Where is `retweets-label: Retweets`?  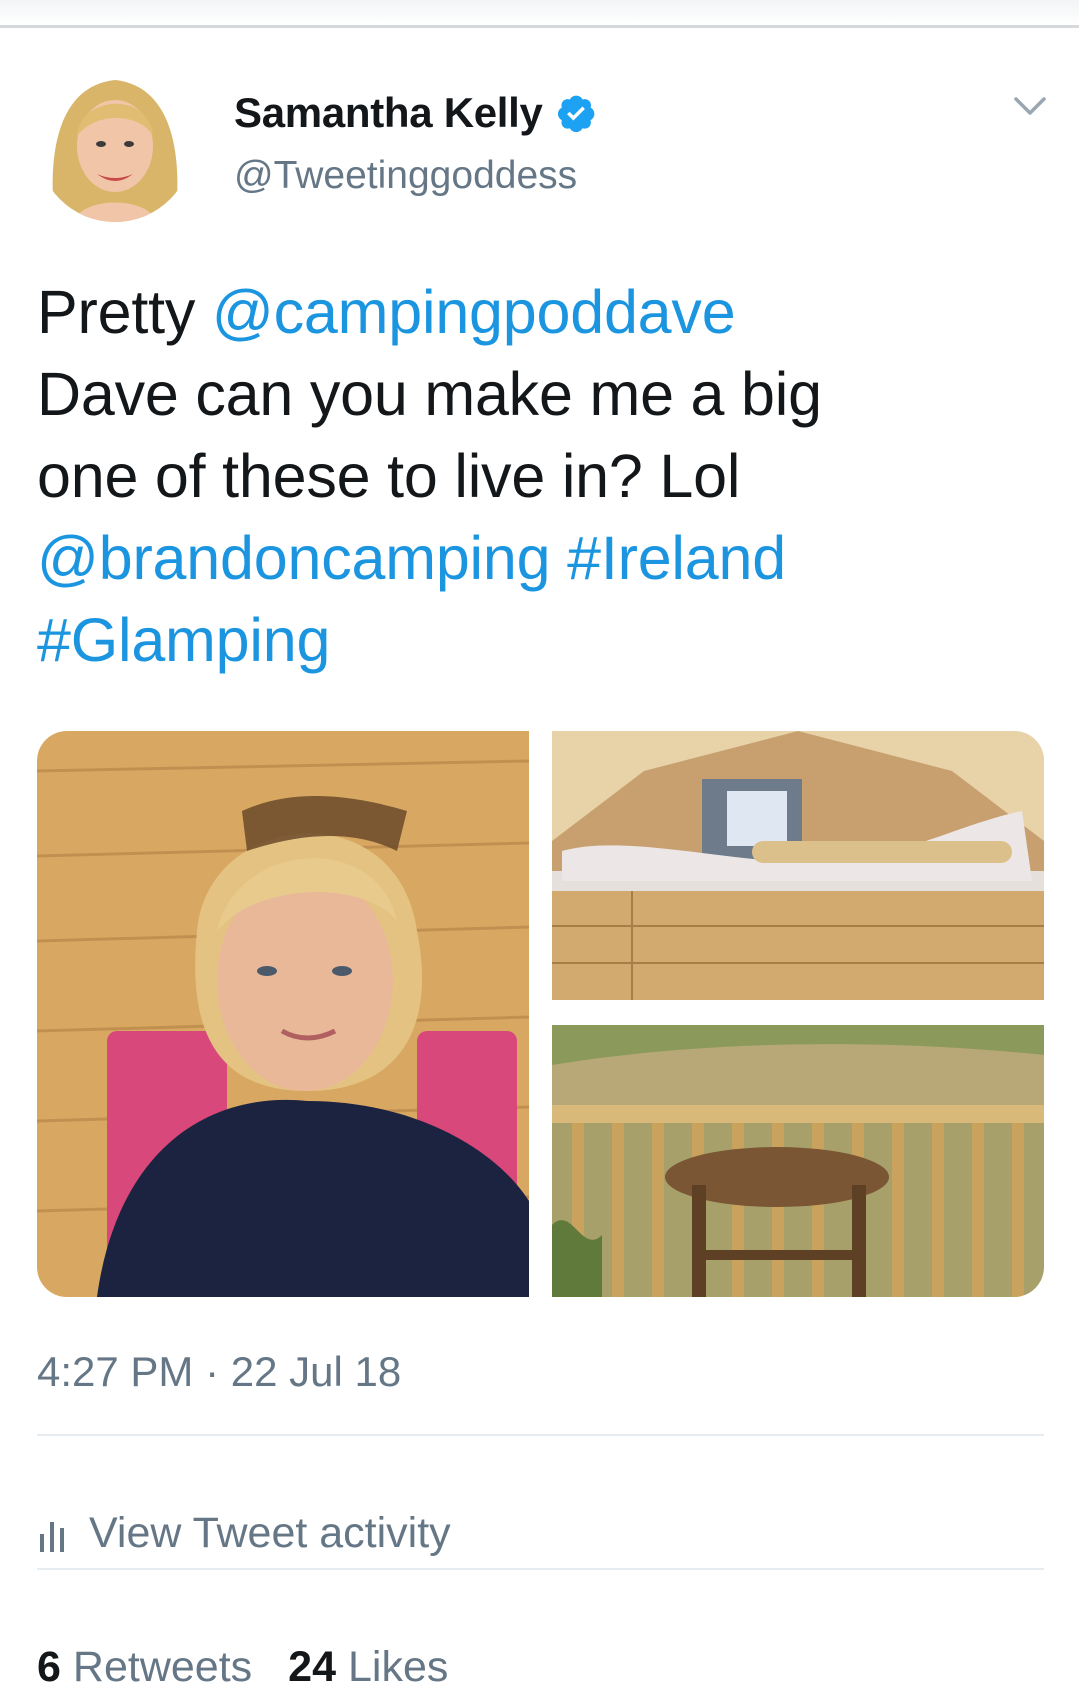
retweets-label: Retweets is located at coordinates (162, 1667).